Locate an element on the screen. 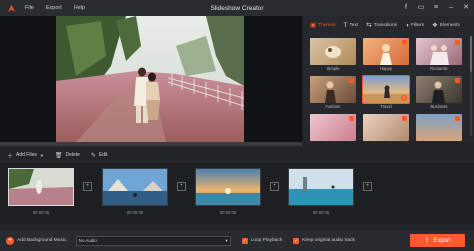  menu-file: File is located at coordinates (29, 8).